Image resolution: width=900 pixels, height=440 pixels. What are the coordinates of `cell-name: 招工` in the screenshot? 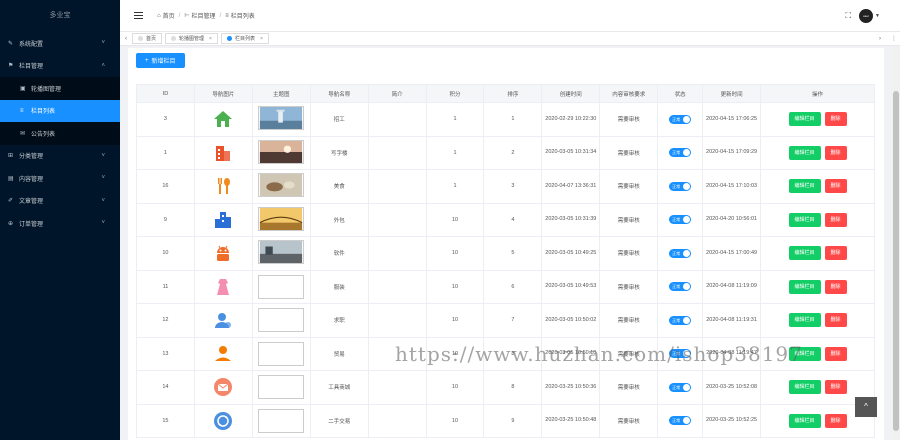 It's located at (339, 119).